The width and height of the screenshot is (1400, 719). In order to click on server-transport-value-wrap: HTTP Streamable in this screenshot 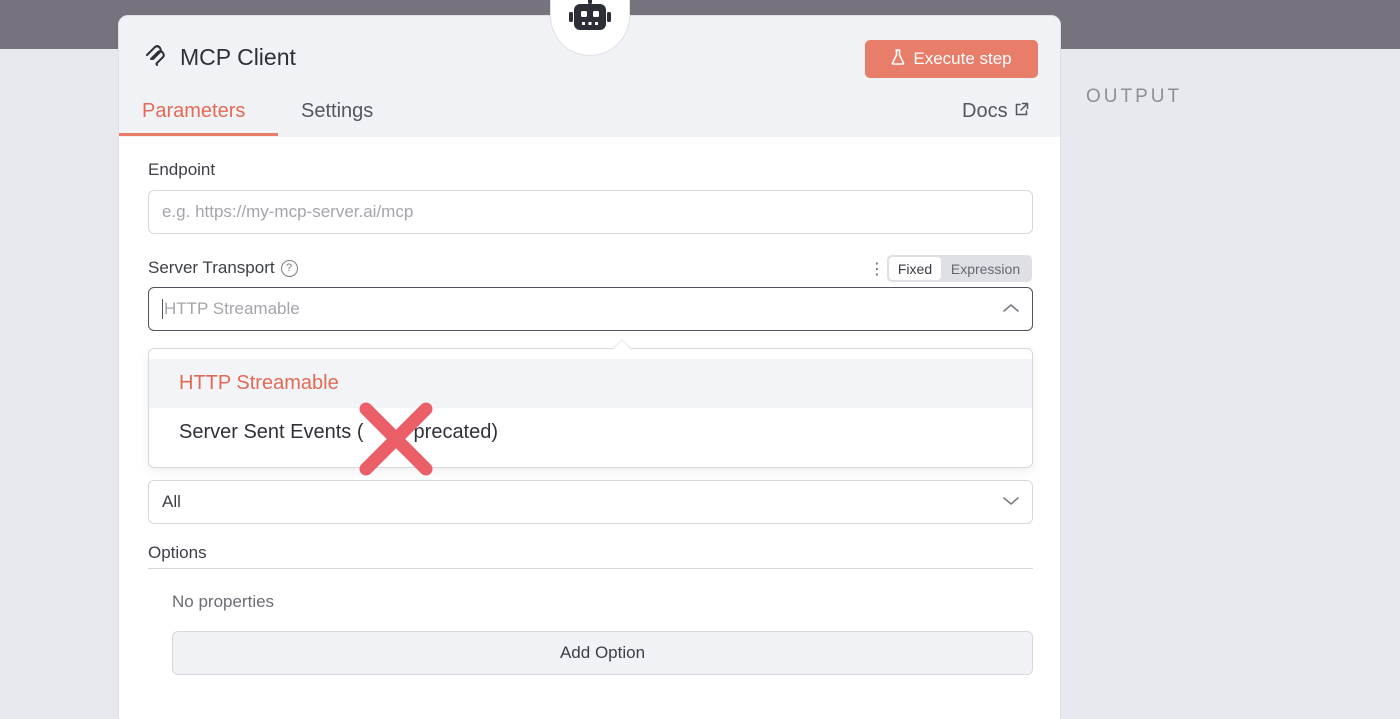, I will do `click(231, 309)`.